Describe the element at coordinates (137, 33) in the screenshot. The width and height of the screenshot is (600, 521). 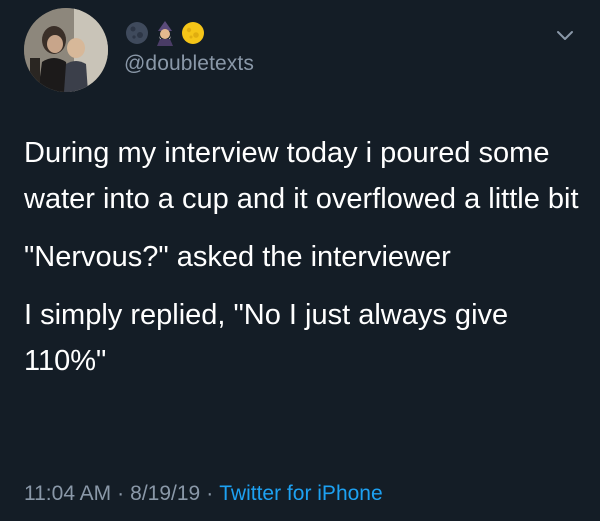
I see `new-moon-icon` at that location.